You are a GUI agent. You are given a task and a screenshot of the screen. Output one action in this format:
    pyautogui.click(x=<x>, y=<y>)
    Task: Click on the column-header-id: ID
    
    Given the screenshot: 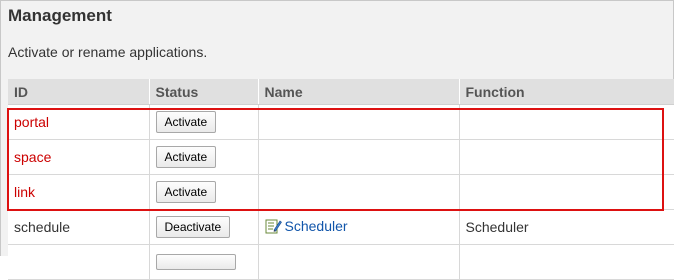 What is the action you would take?
    pyautogui.click(x=78, y=92)
    